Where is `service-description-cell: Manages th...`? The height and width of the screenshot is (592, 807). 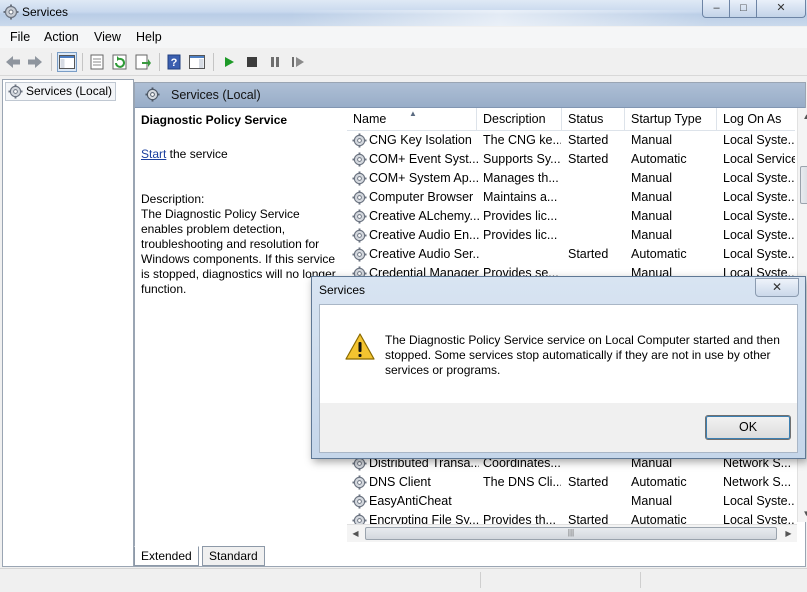 service-description-cell: Manages th... is located at coordinates (521, 178).